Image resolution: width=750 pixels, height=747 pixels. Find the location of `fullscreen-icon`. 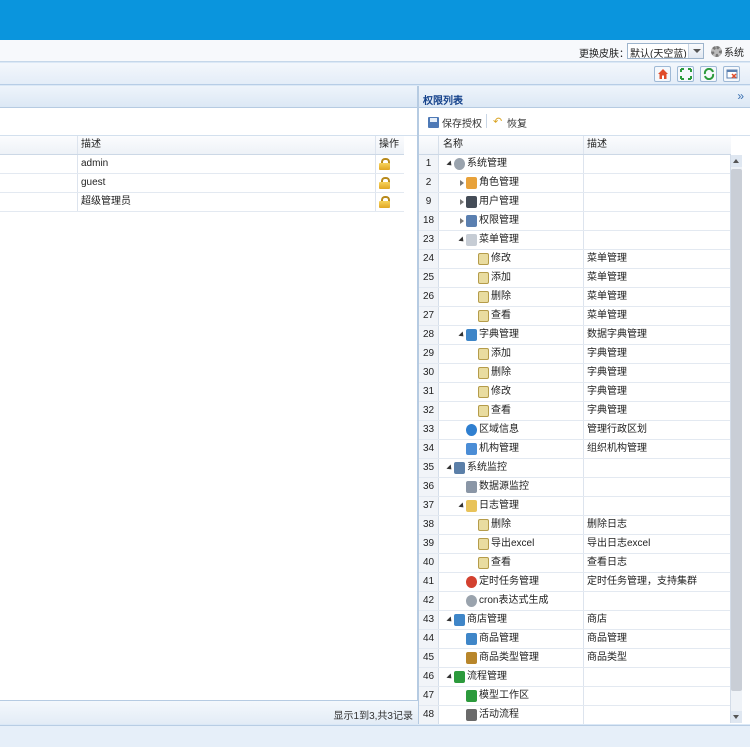

fullscreen-icon is located at coordinates (685, 74).